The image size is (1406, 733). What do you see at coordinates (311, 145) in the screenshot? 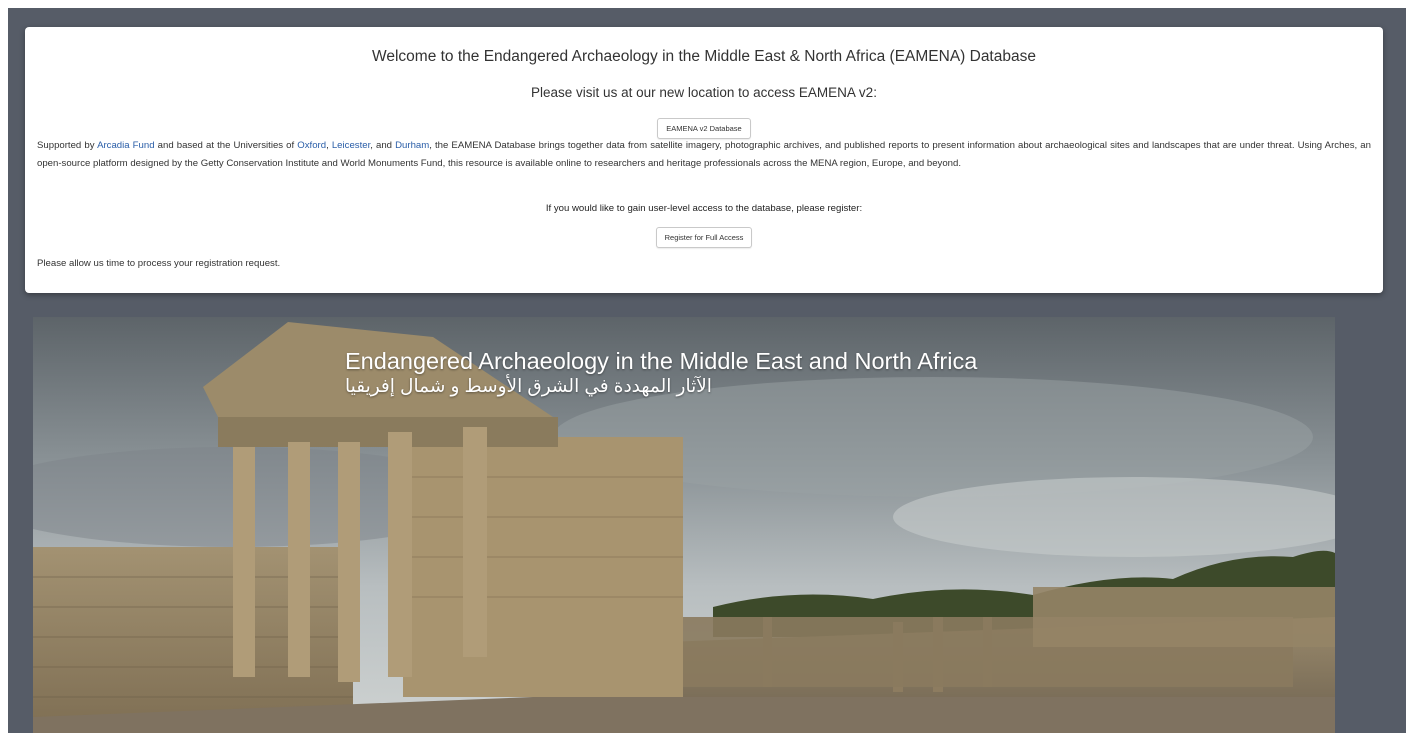
I see `oxford-link: Oxford` at bounding box center [311, 145].